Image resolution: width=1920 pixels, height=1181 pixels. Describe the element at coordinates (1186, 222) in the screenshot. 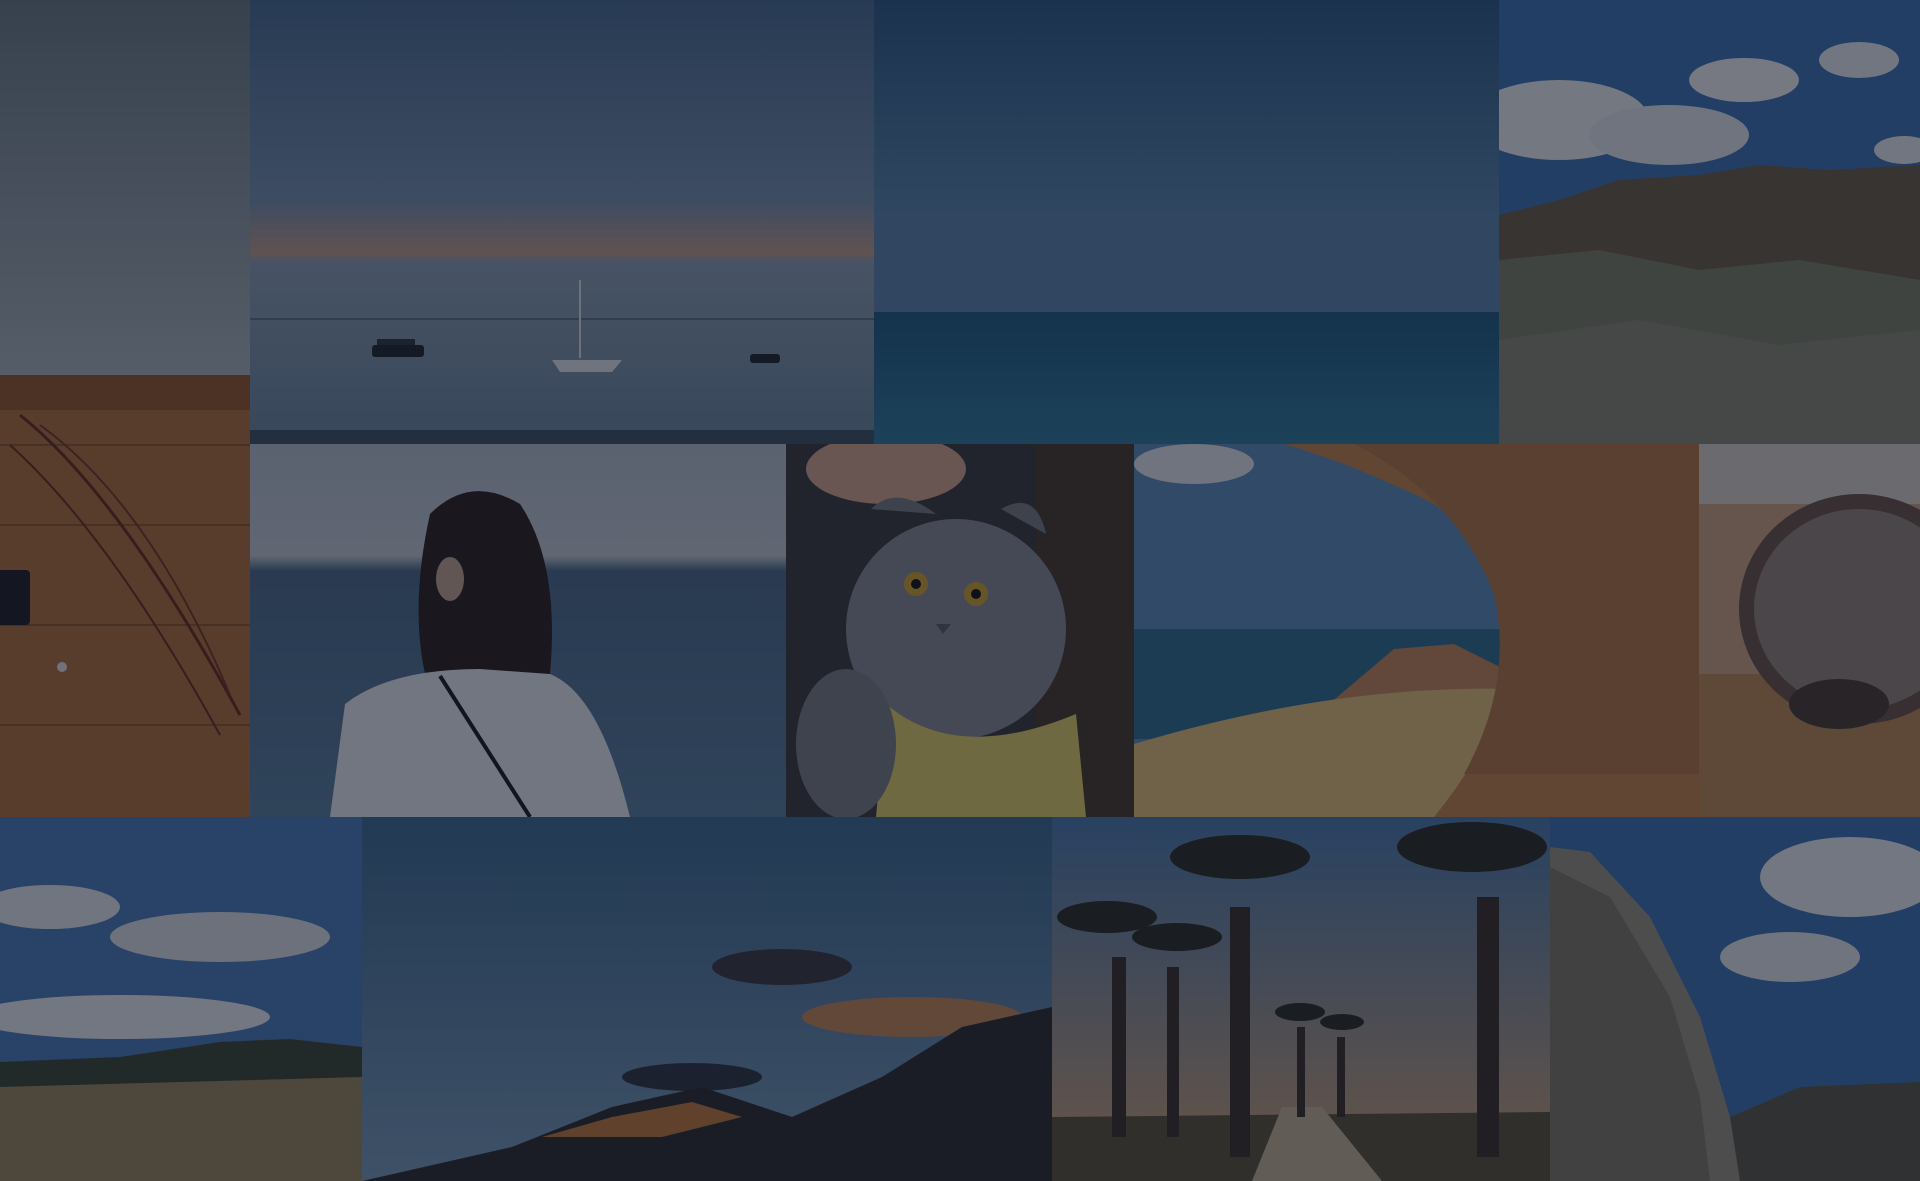

I see `photo-open-sea-horizon` at that location.